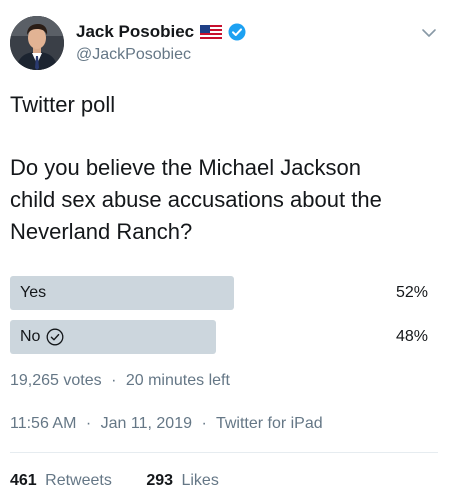 The height and width of the screenshot is (503, 452). What do you see at coordinates (120, 381) in the screenshot?
I see `poll-summary: 19,265 votes · 20 minutes left` at bounding box center [120, 381].